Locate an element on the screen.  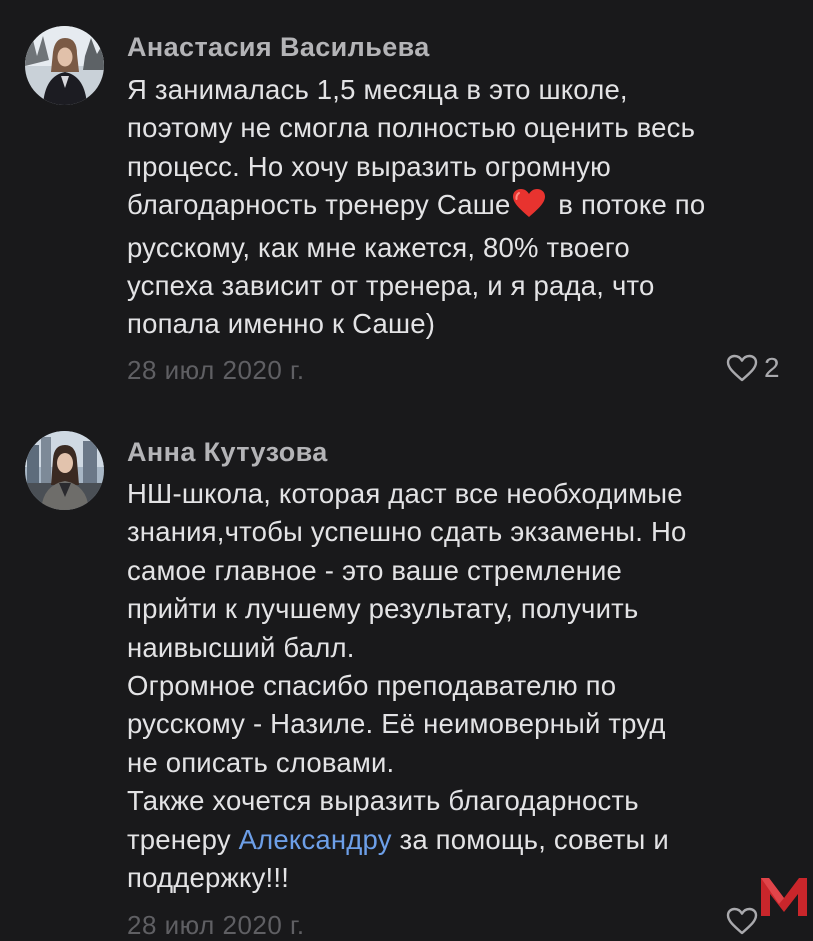
comment-text-line: попала именно к Саше) is located at coordinates (281, 324).